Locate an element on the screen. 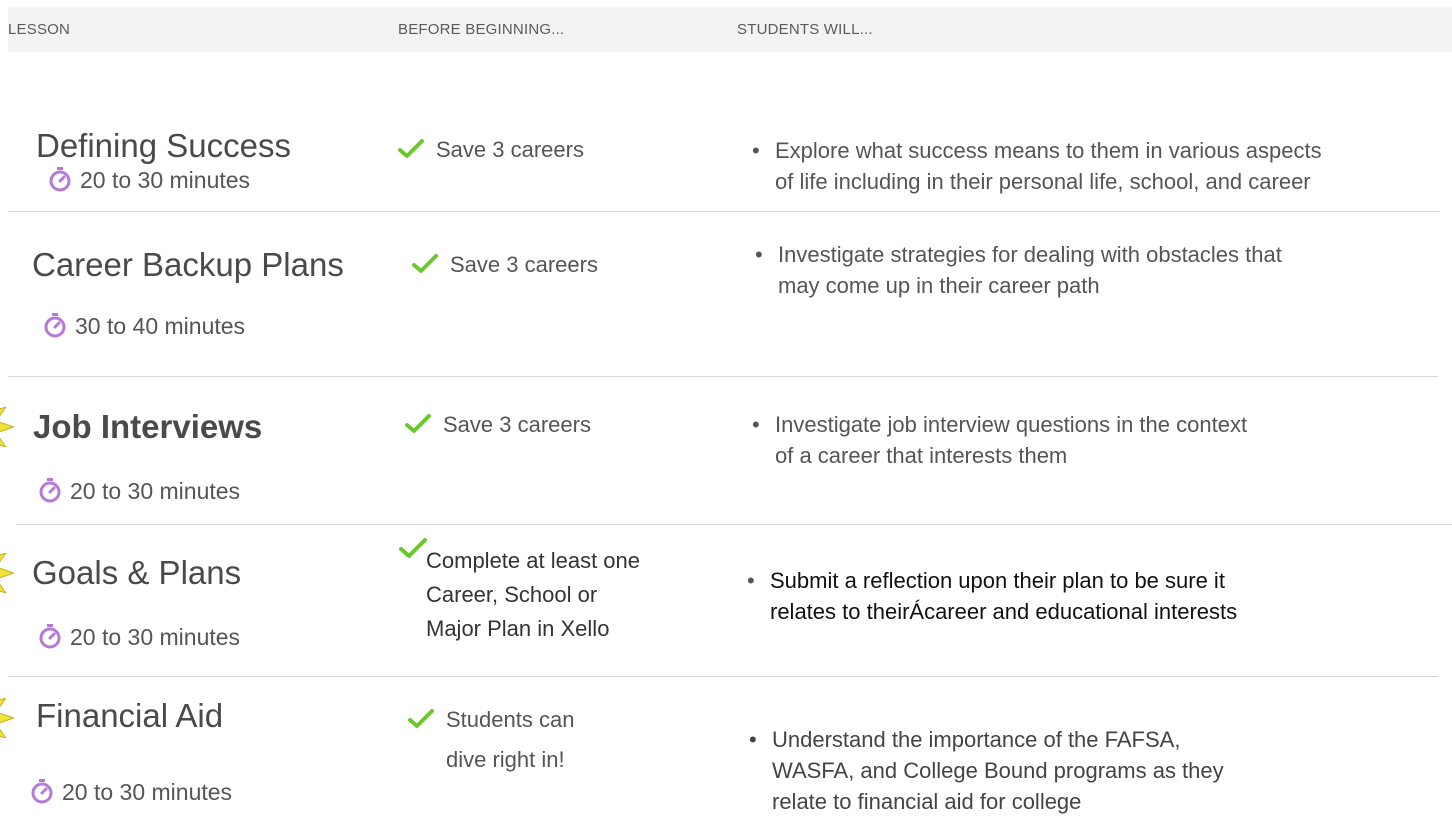  lesson-duration: 30 to 40 minutes is located at coordinates (145, 326).